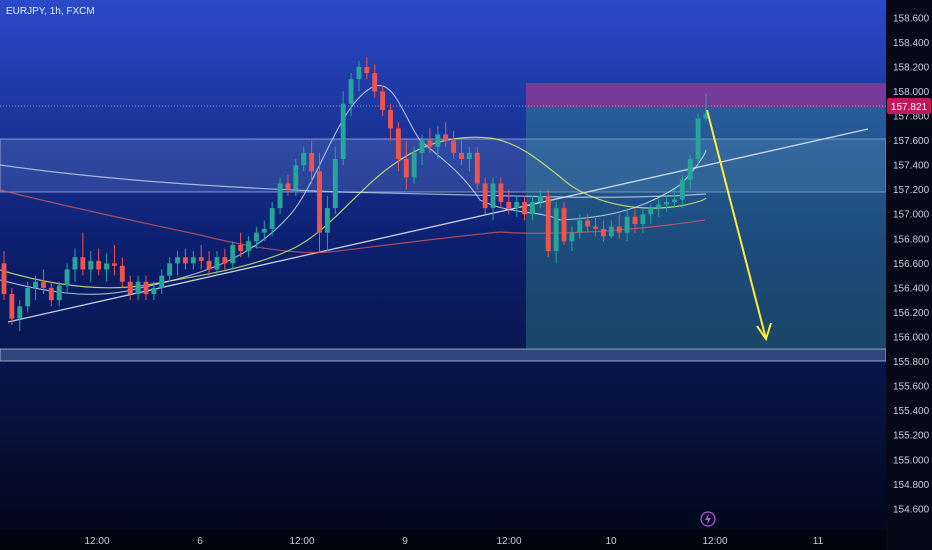 Image resolution: width=932 pixels, height=550 pixels. What do you see at coordinates (818, 541) in the screenshot?
I see `time-tick-label: 11` at bounding box center [818, 541].